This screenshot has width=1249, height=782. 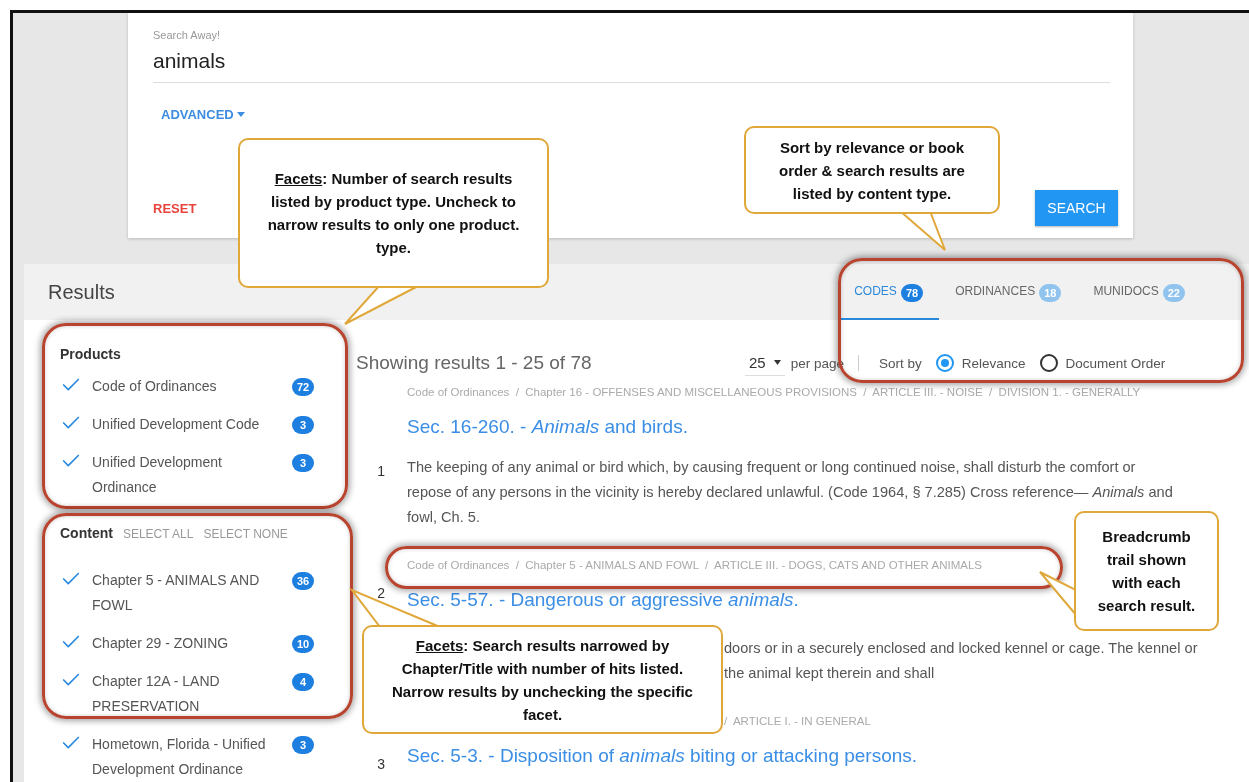 I want to click on sort-label: Sort by, so click(x=900, y=363).